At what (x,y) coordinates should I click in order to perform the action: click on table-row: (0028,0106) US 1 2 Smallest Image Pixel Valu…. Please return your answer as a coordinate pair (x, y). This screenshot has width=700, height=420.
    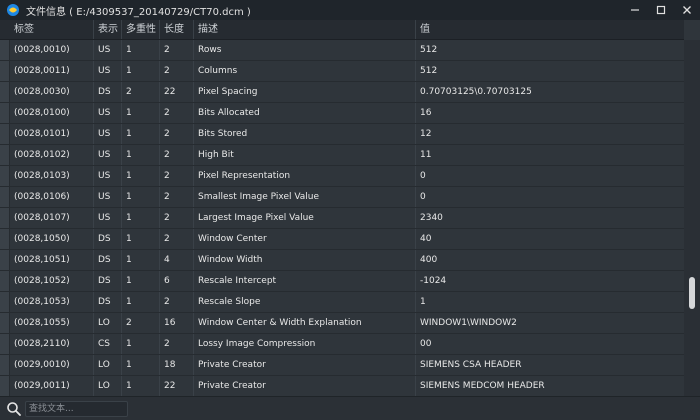
    Looking at the image, I should click on (342, 197).